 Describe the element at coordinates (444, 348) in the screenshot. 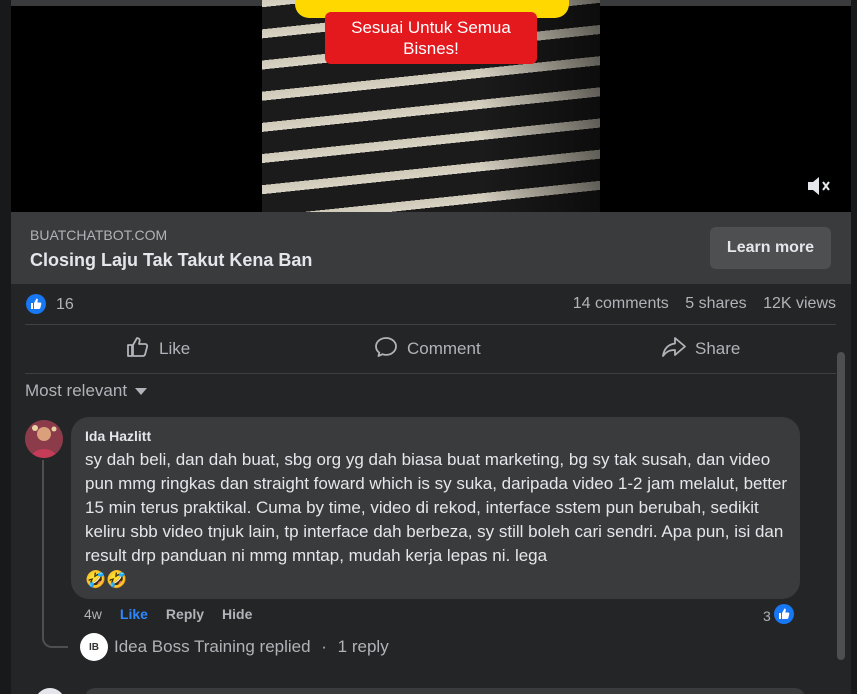

I see `comment-label: Comment` at that location.